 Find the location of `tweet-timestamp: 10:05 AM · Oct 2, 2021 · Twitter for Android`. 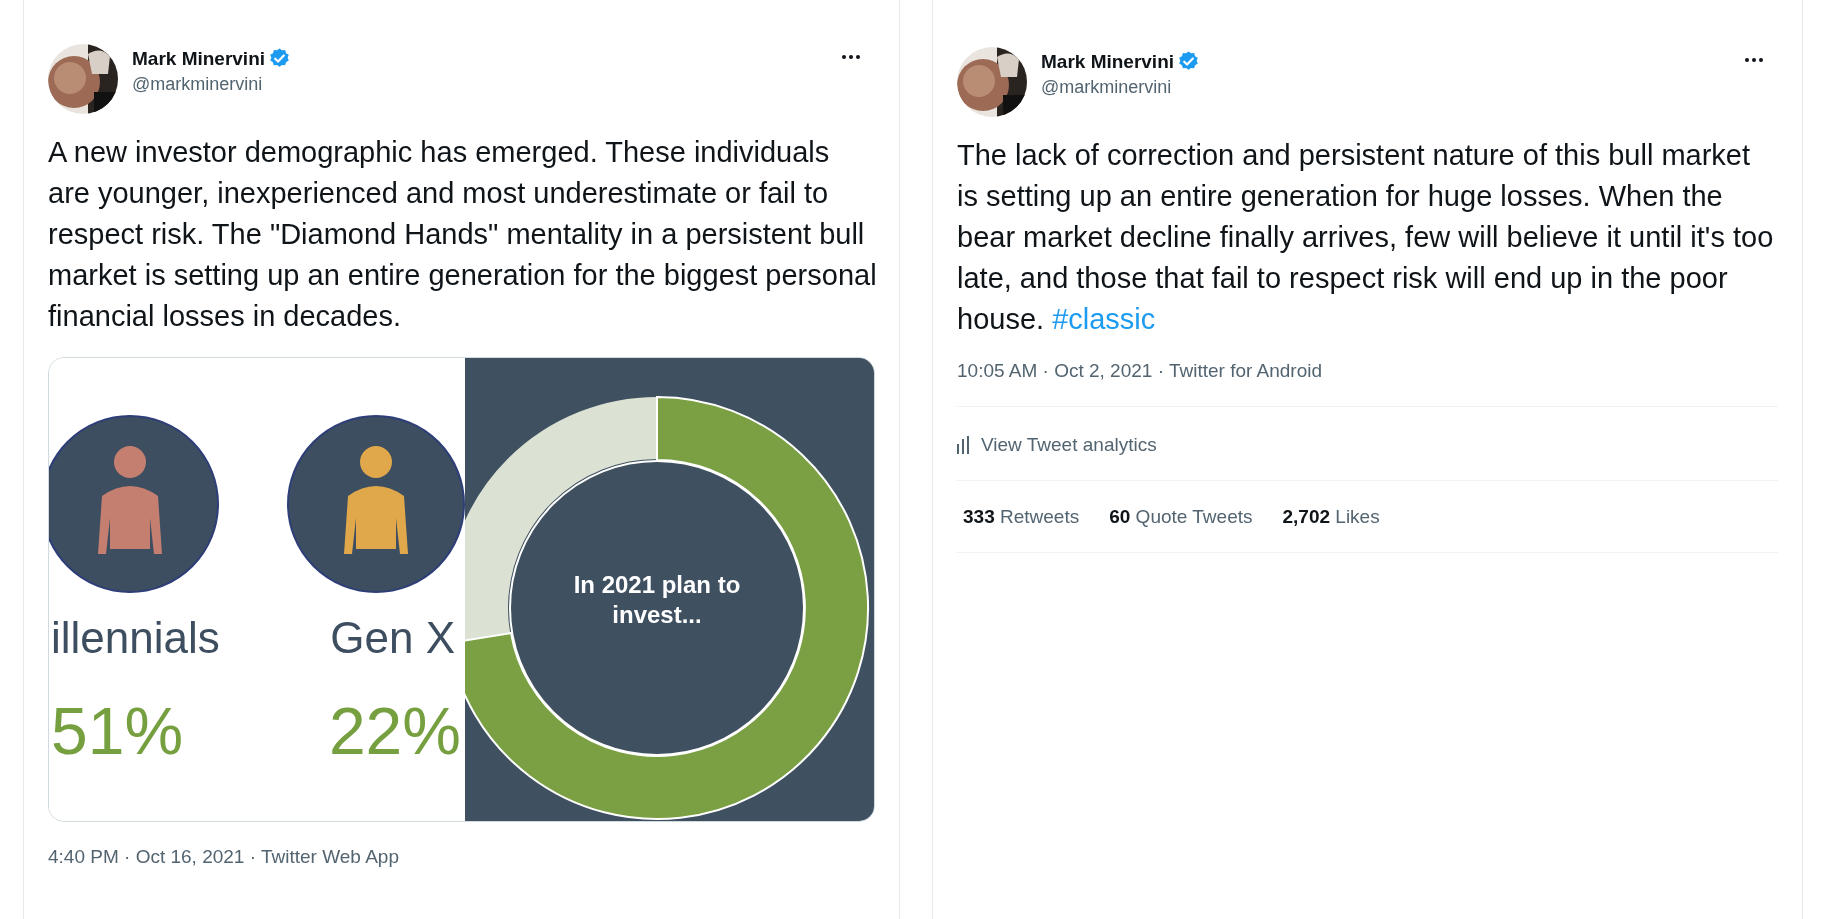

tweet-timestamp: 10:05 AM · Oct 2, 2021 · Twitter for Android is located at coordinates (1367, 371).